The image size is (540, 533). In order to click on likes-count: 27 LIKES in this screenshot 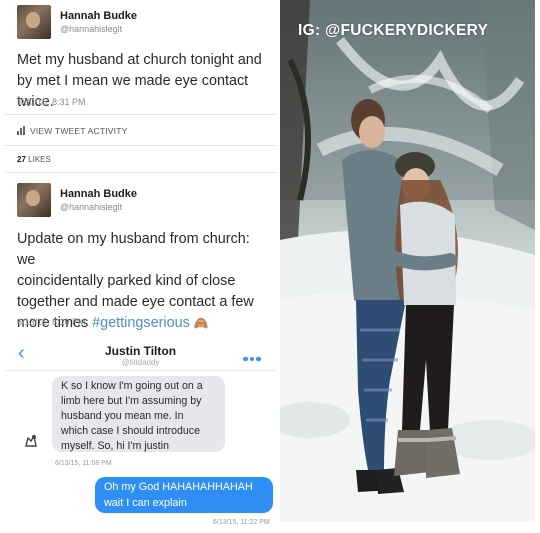, I will do `click(34, 159)`.